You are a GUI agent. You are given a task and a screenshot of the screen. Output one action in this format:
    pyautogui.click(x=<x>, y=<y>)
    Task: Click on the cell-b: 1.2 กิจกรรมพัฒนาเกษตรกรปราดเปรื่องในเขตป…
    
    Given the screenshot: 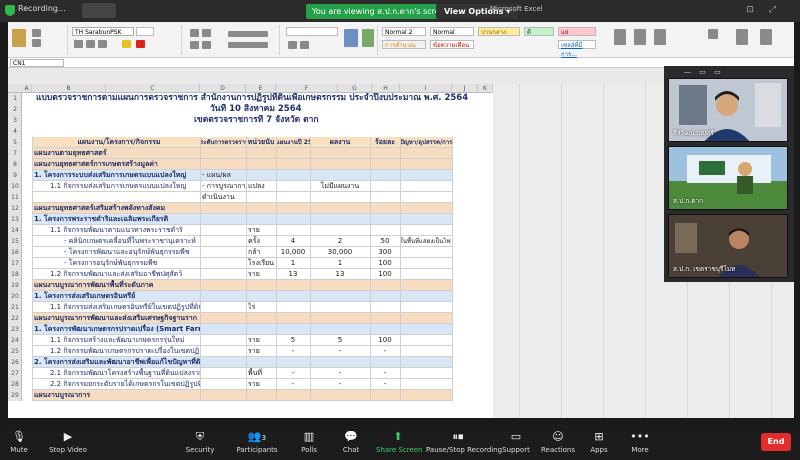 What is the action you would take?
    pyautogui.click(x=125, y=351)
    